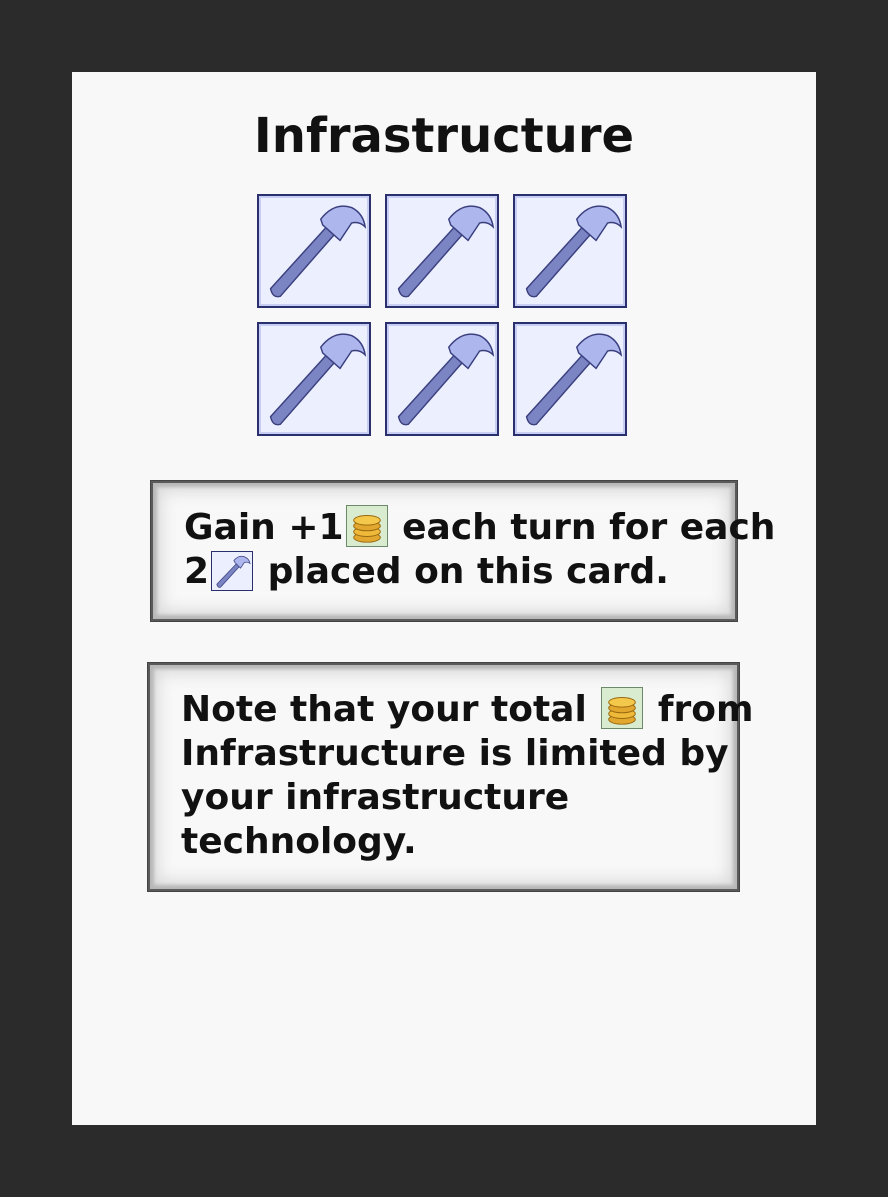  I want to click on note-from-text: from, so click(705, 709).